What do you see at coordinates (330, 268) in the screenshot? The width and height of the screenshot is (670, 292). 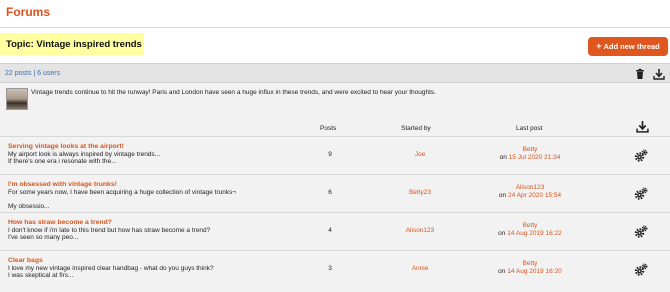 I see `thread-post-count: 3` at bounding box center [330, 268].